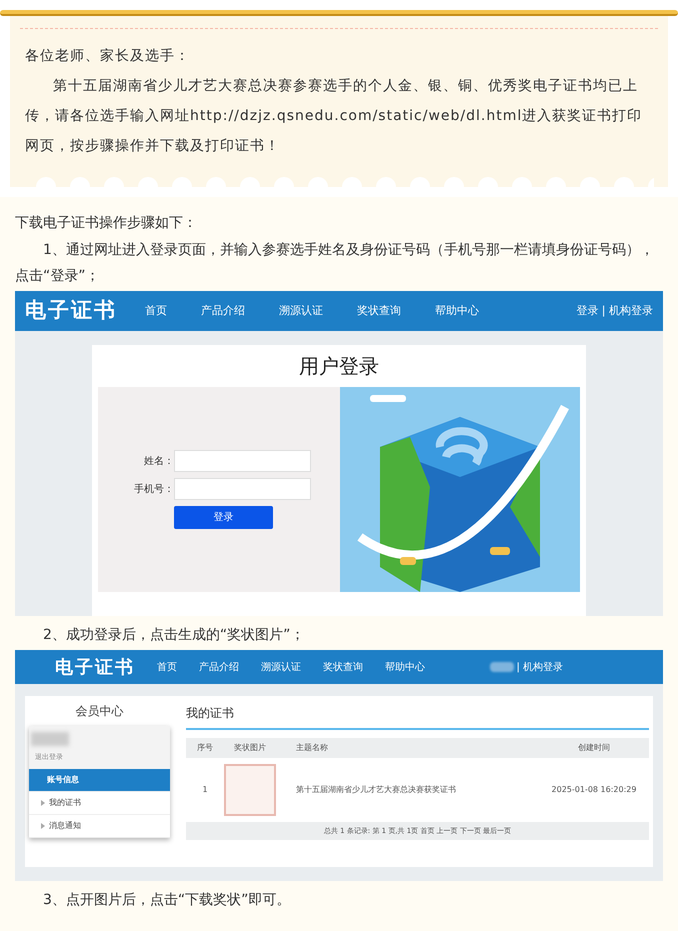 The height and width of the screenshot is (931, 678). Describe the element at coordinates (614, 311) in the screenshot. I see `account-links: 登录 | 机构登录` at that location.